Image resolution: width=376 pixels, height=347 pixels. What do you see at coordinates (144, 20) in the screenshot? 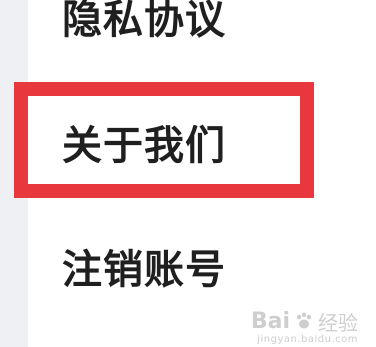
I see `menu-item-privacy-policy: 隐私协议` at bounding box center [144, 20].